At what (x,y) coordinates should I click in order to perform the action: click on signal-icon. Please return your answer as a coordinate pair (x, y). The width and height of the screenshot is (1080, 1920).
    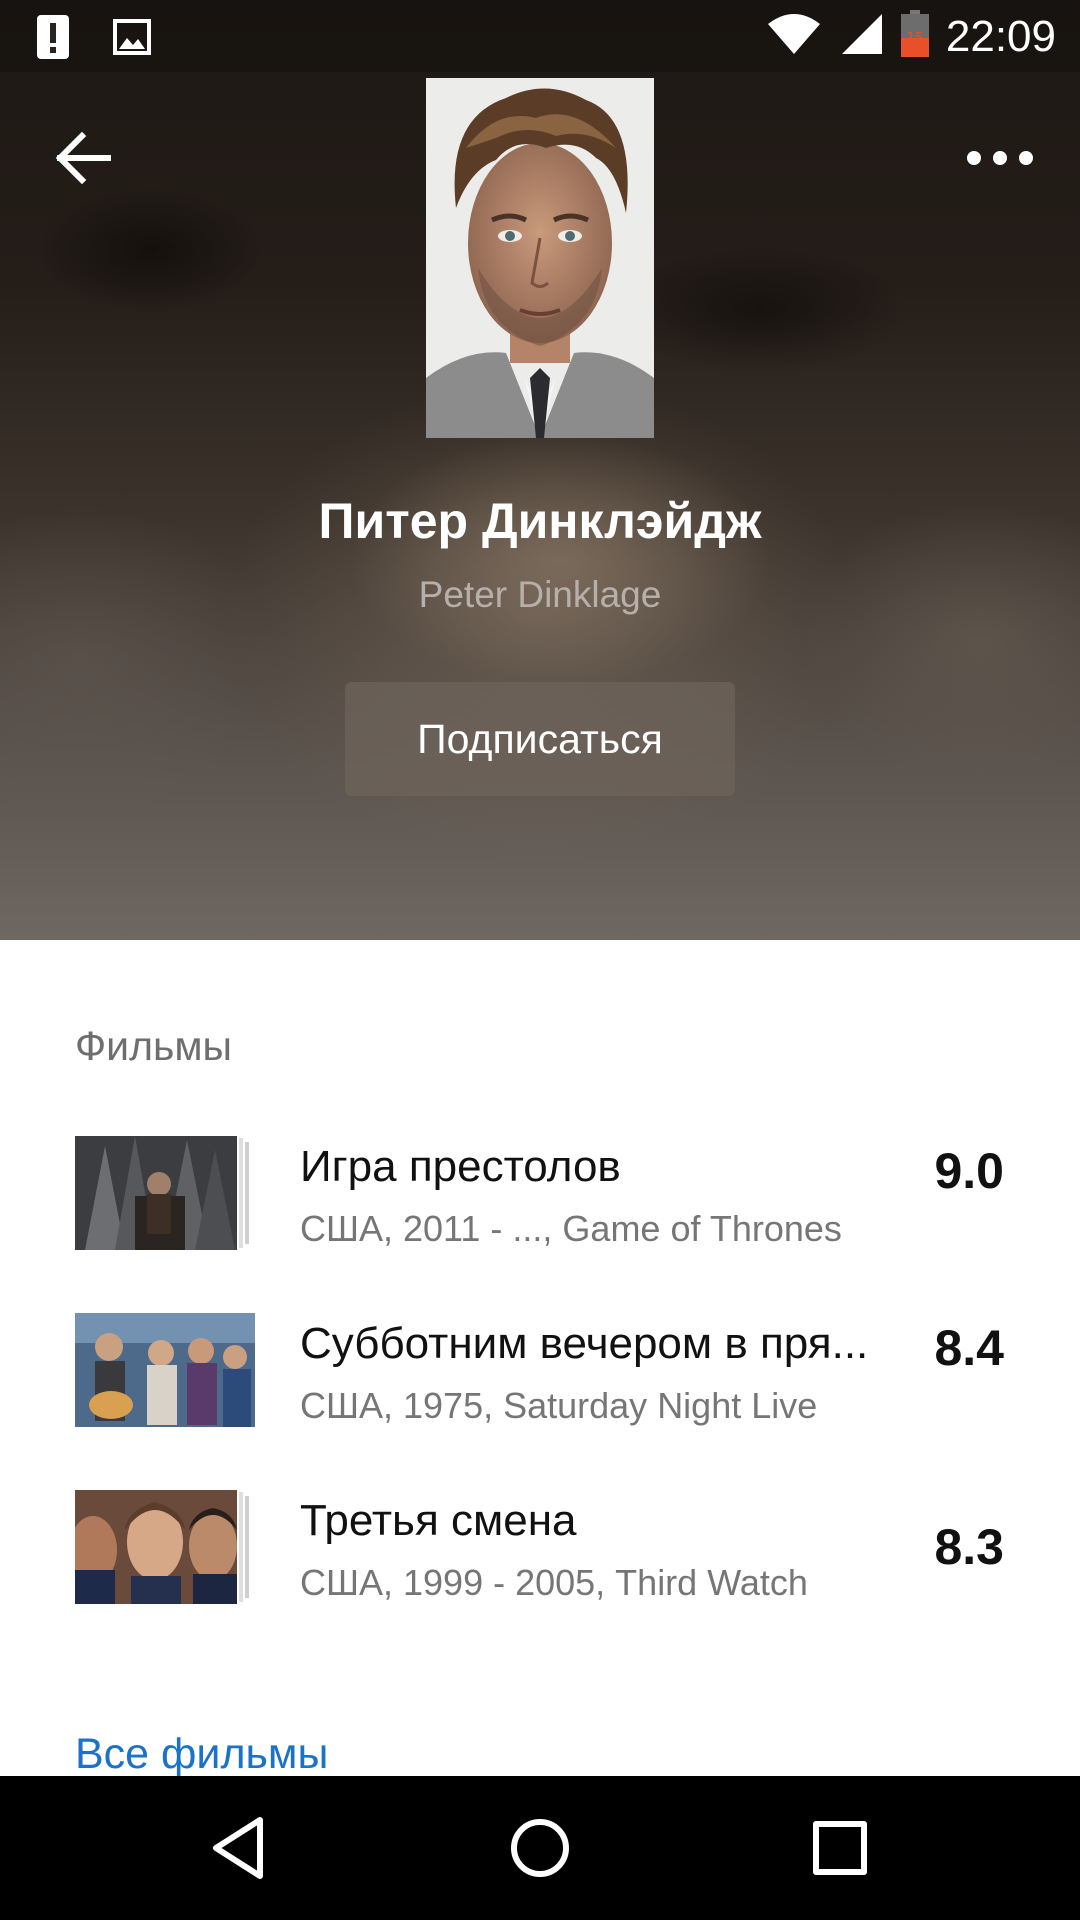
    Looking at the image, I should click on (861, 36).